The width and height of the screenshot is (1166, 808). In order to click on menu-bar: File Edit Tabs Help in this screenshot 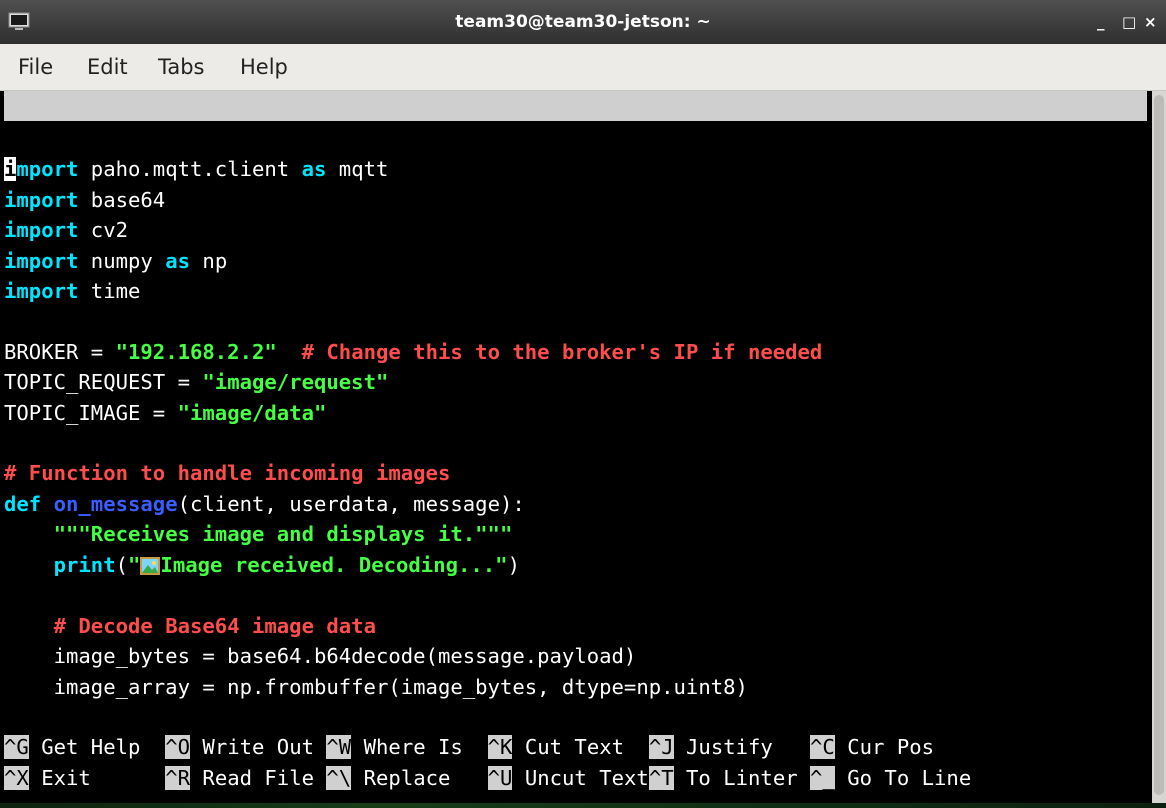, I will do `click(583, 67)`.